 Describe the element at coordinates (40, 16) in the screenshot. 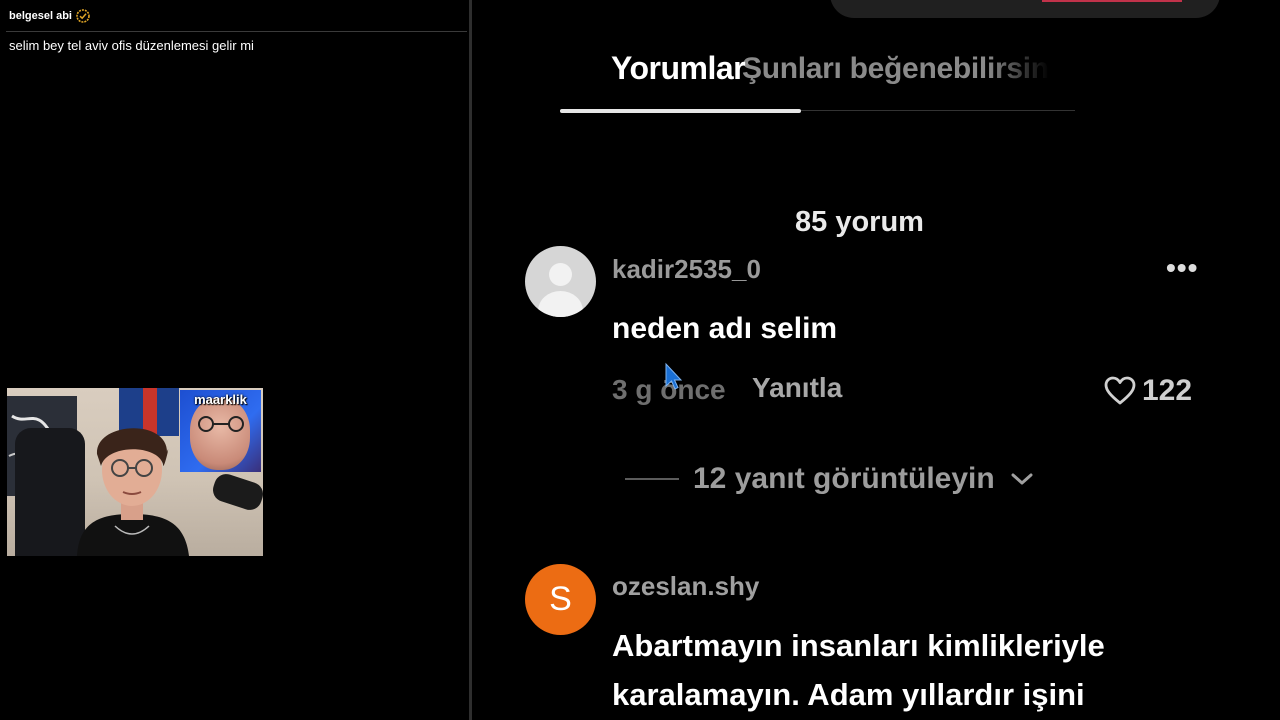

I see `chat-username: belgesel abi` at that location.